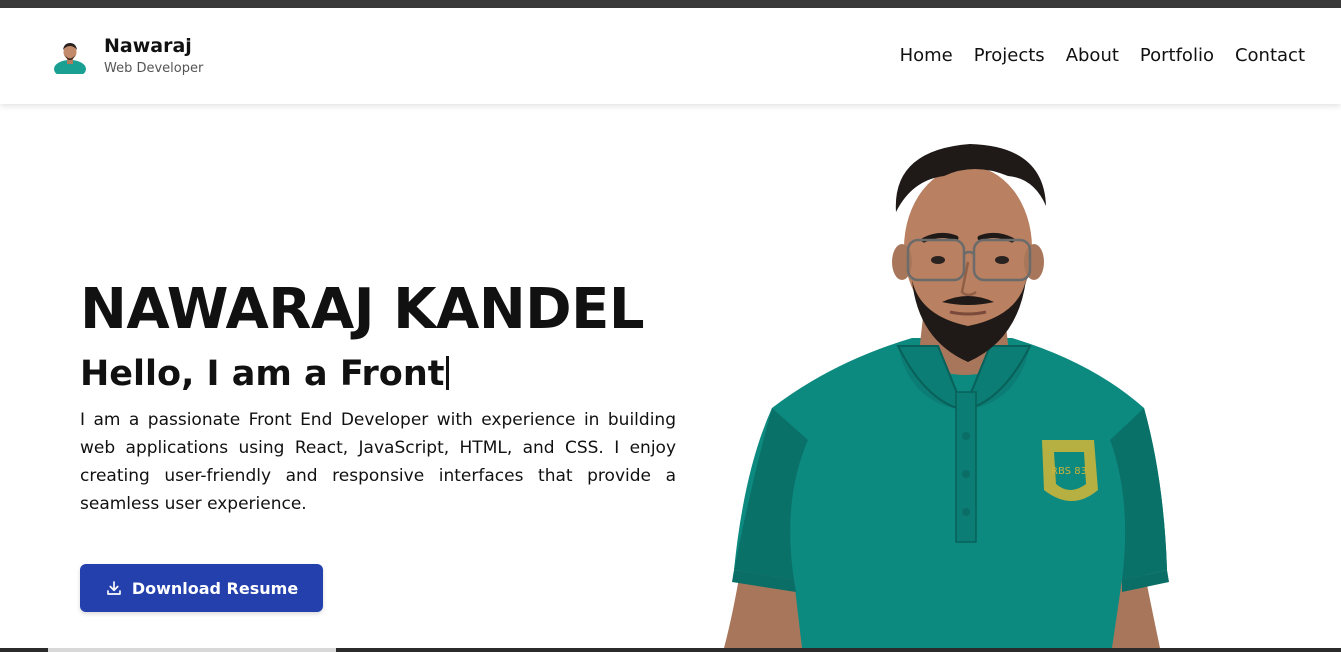 Image resolution: width=1341 pixels, height=652 pixels. Describe the element at coordinates (113, 588) in the screenshot. I see `download-icon` at that location.